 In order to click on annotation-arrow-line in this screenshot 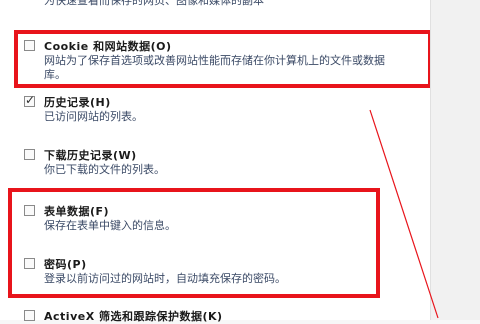, I will do `click(404, 214)`.